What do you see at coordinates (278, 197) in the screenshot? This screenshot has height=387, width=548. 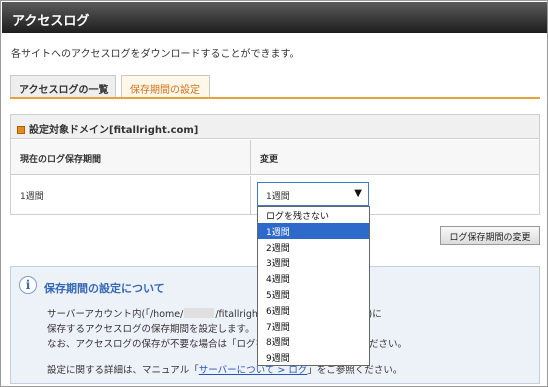 I see `select-value: 1週間` at bounding box center [278, 197].